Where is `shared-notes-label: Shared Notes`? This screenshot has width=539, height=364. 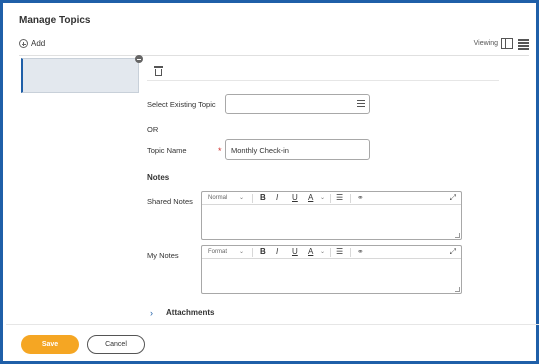 shared-notes-label: Shared Notes is located at coordinates (170, 201).